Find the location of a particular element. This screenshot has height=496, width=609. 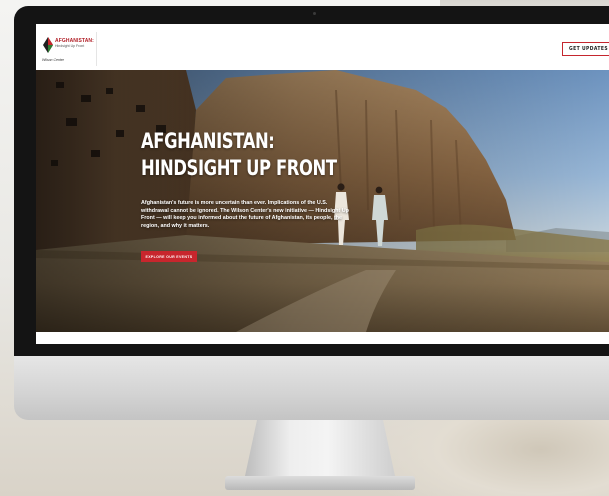

monitor-stand is located at coordinates (320, 448).